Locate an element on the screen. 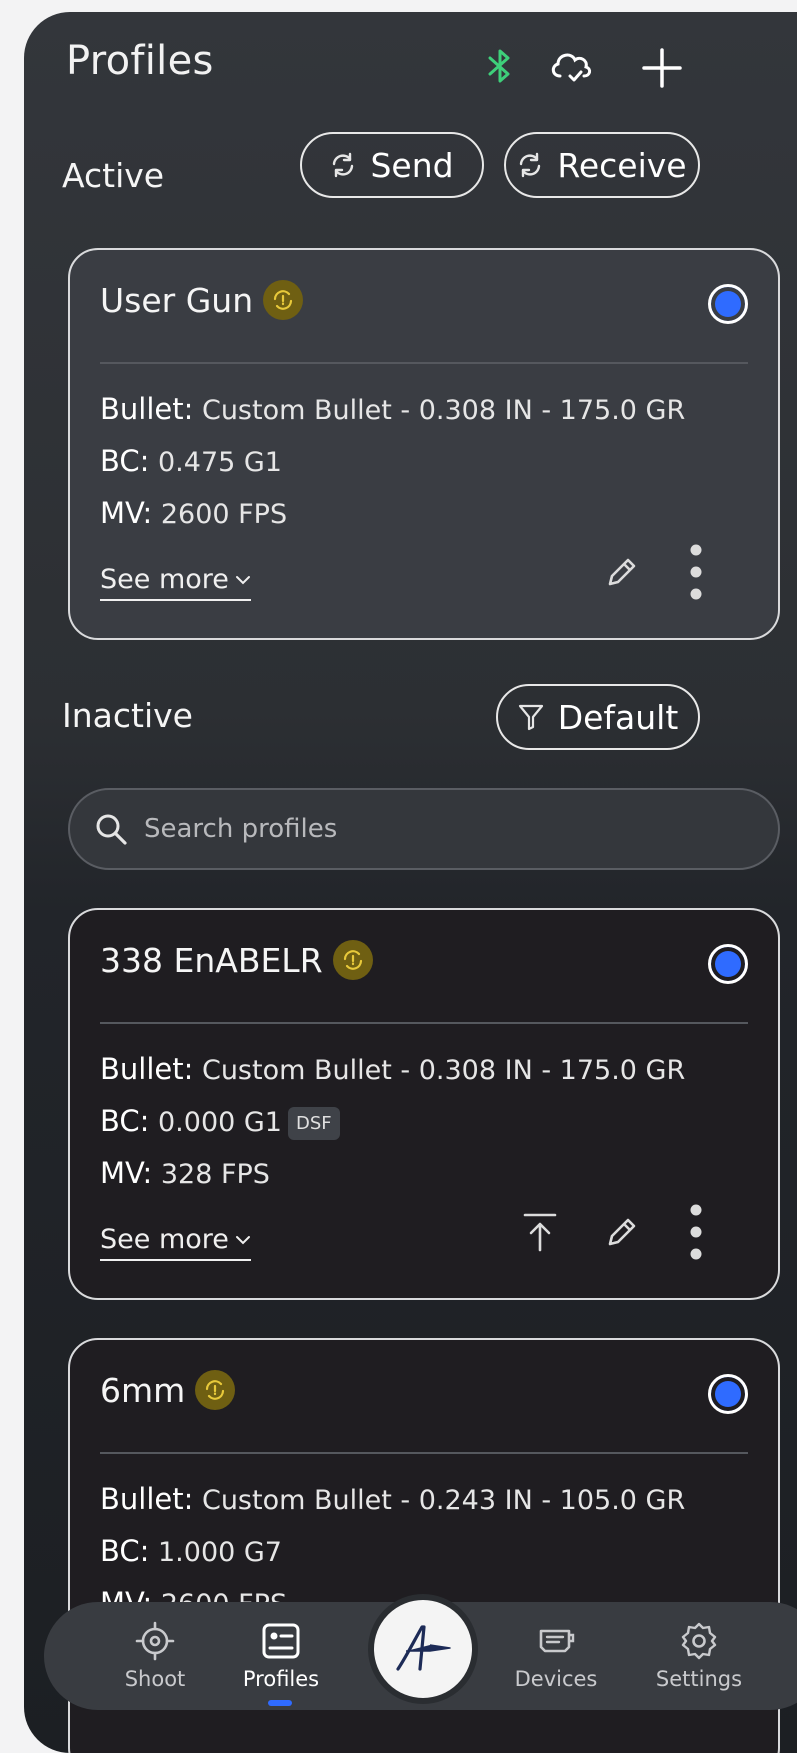 This screenshot has width=797, height=1753. mv-line: MV: 328 FPS is located at coordinates (185, 1173).